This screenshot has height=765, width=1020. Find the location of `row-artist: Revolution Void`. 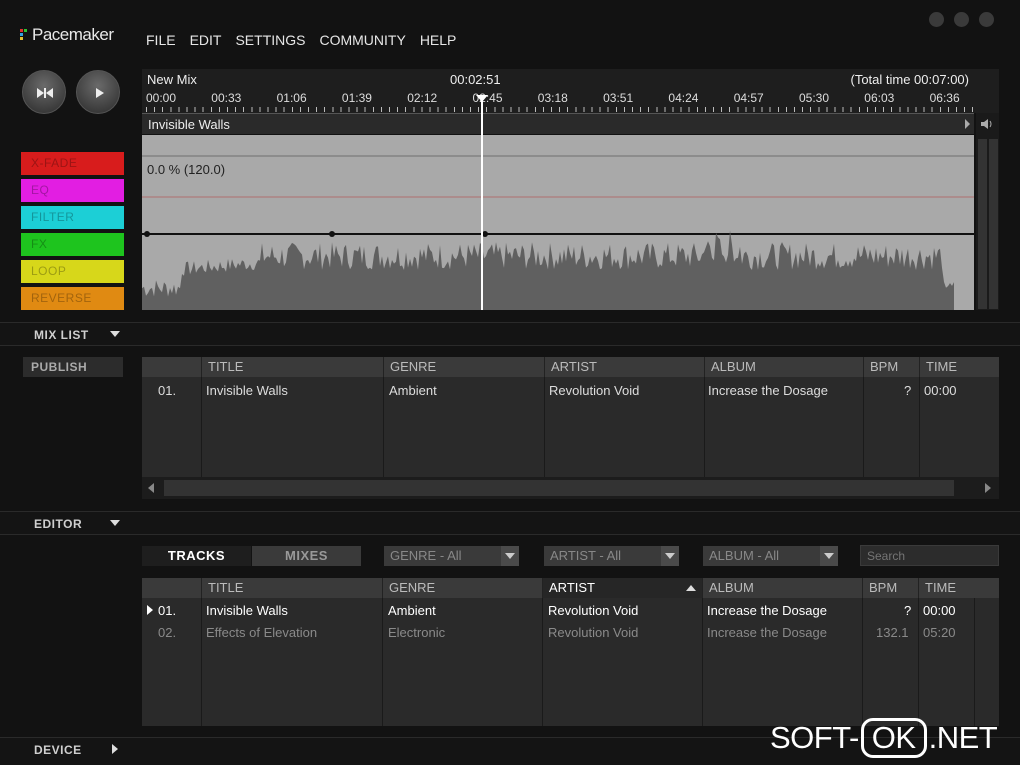

row-artist: Revolution Void is located at coordinates (593, 632).